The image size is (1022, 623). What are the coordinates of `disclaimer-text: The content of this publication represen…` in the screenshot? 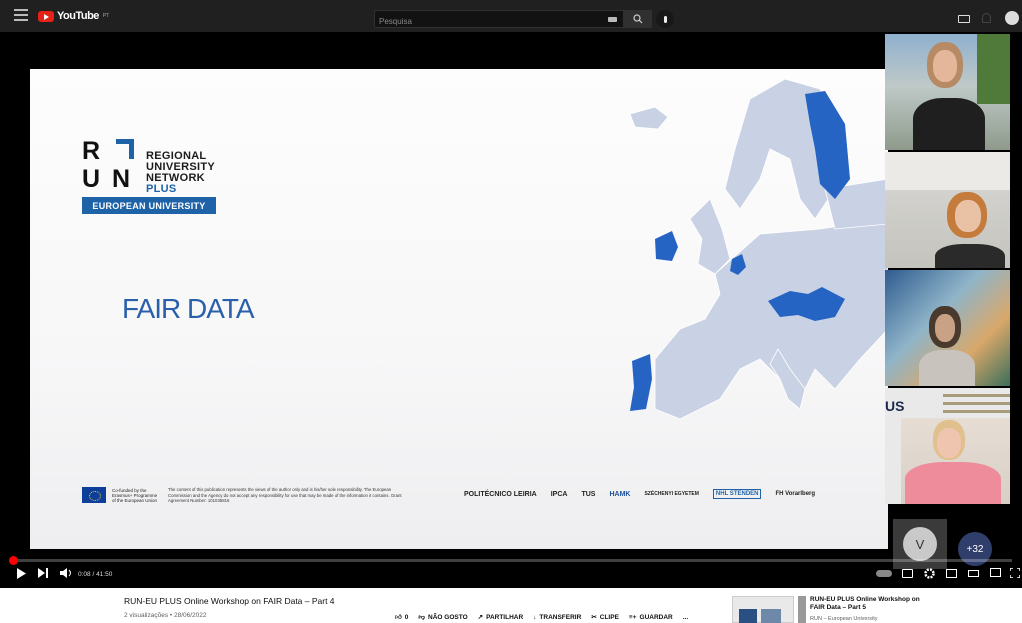 It's located at (285, 495).